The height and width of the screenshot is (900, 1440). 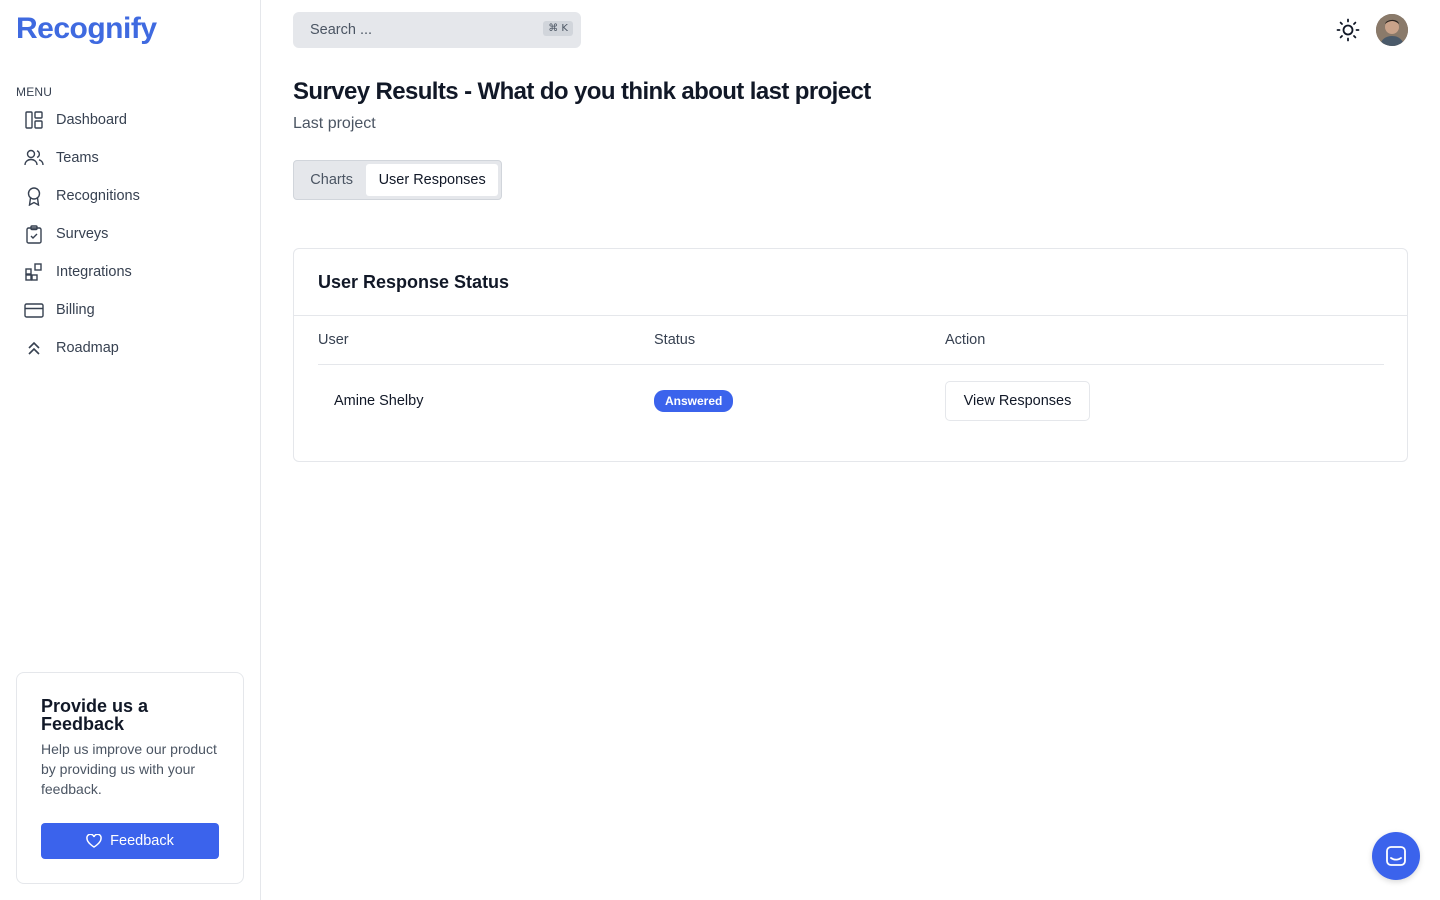 What do you see at coordinates (75, 310) in the screenshot?
I see `sidebar-item-label: Billing` at bounding box center [75, 310].